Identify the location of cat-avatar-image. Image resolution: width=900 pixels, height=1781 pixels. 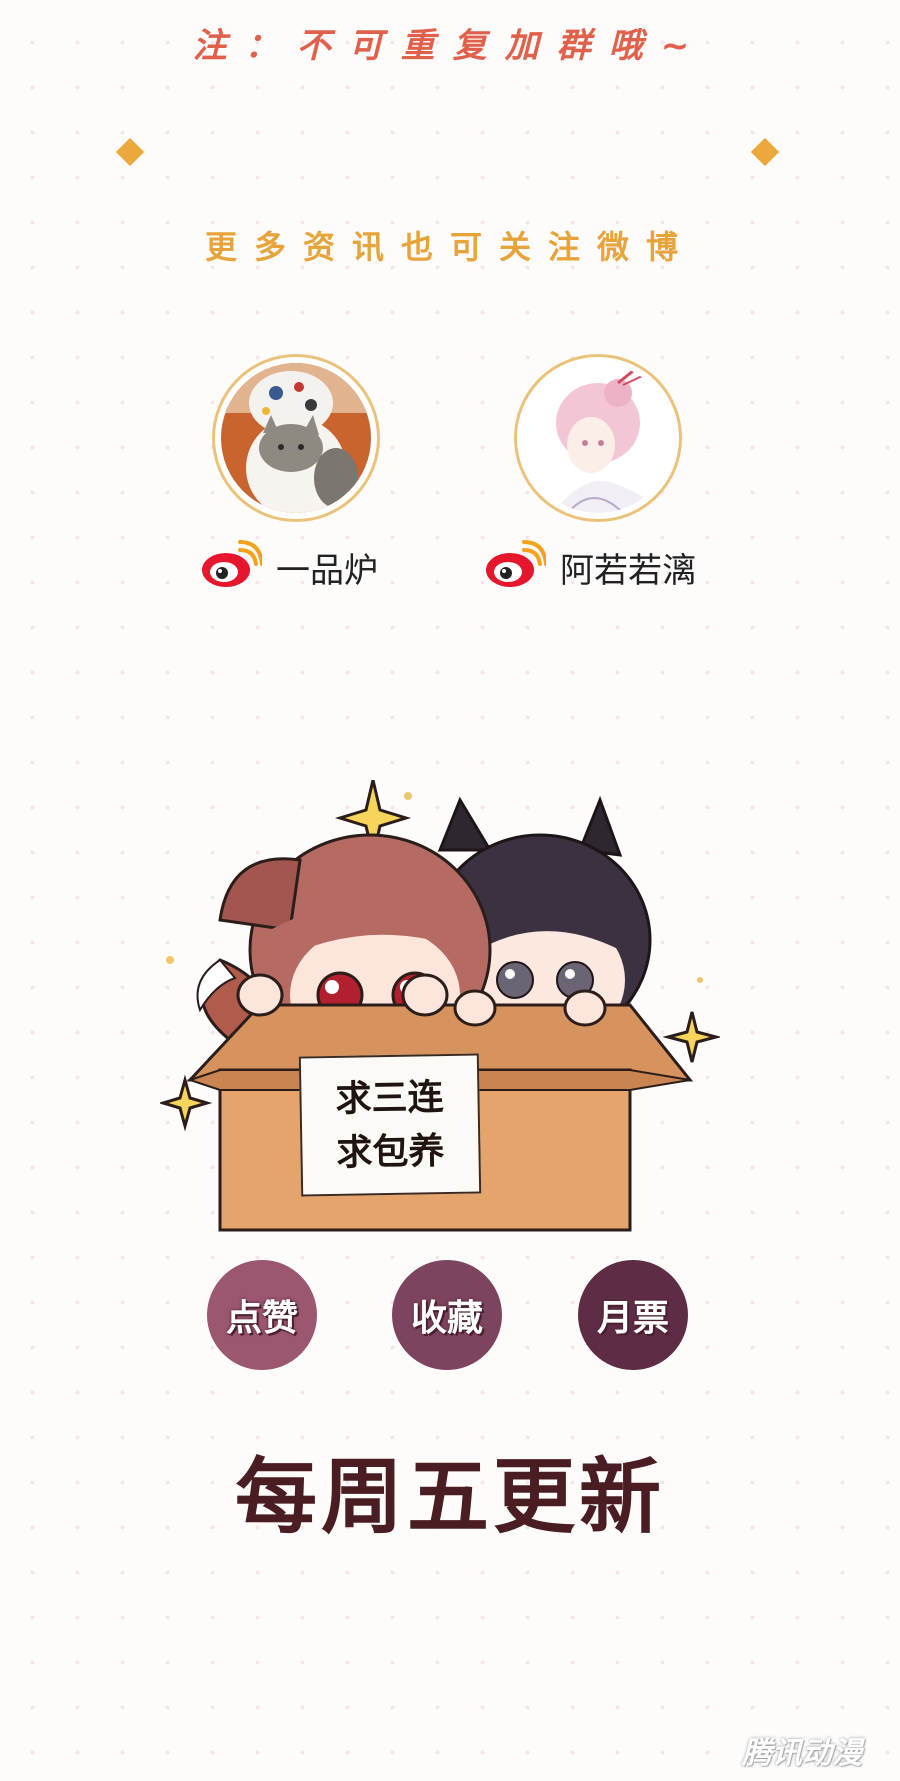
(296, 438).